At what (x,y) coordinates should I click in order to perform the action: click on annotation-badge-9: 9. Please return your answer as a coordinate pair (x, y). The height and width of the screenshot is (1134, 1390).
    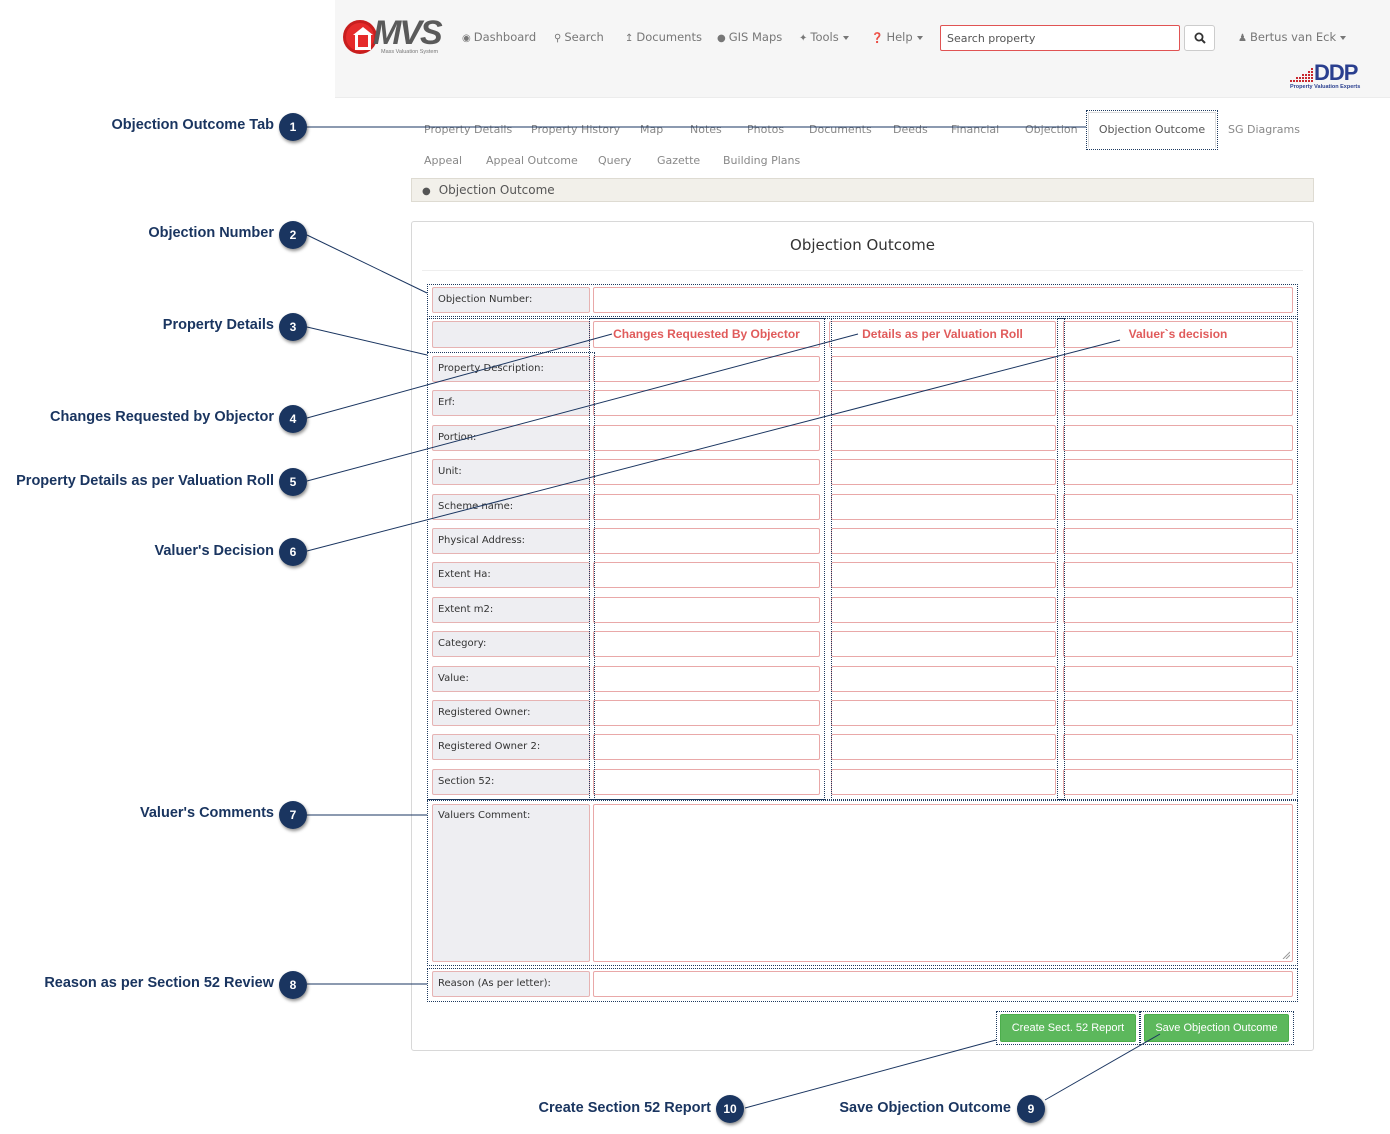
    Looking at the image, I should click on (1031, 1109).